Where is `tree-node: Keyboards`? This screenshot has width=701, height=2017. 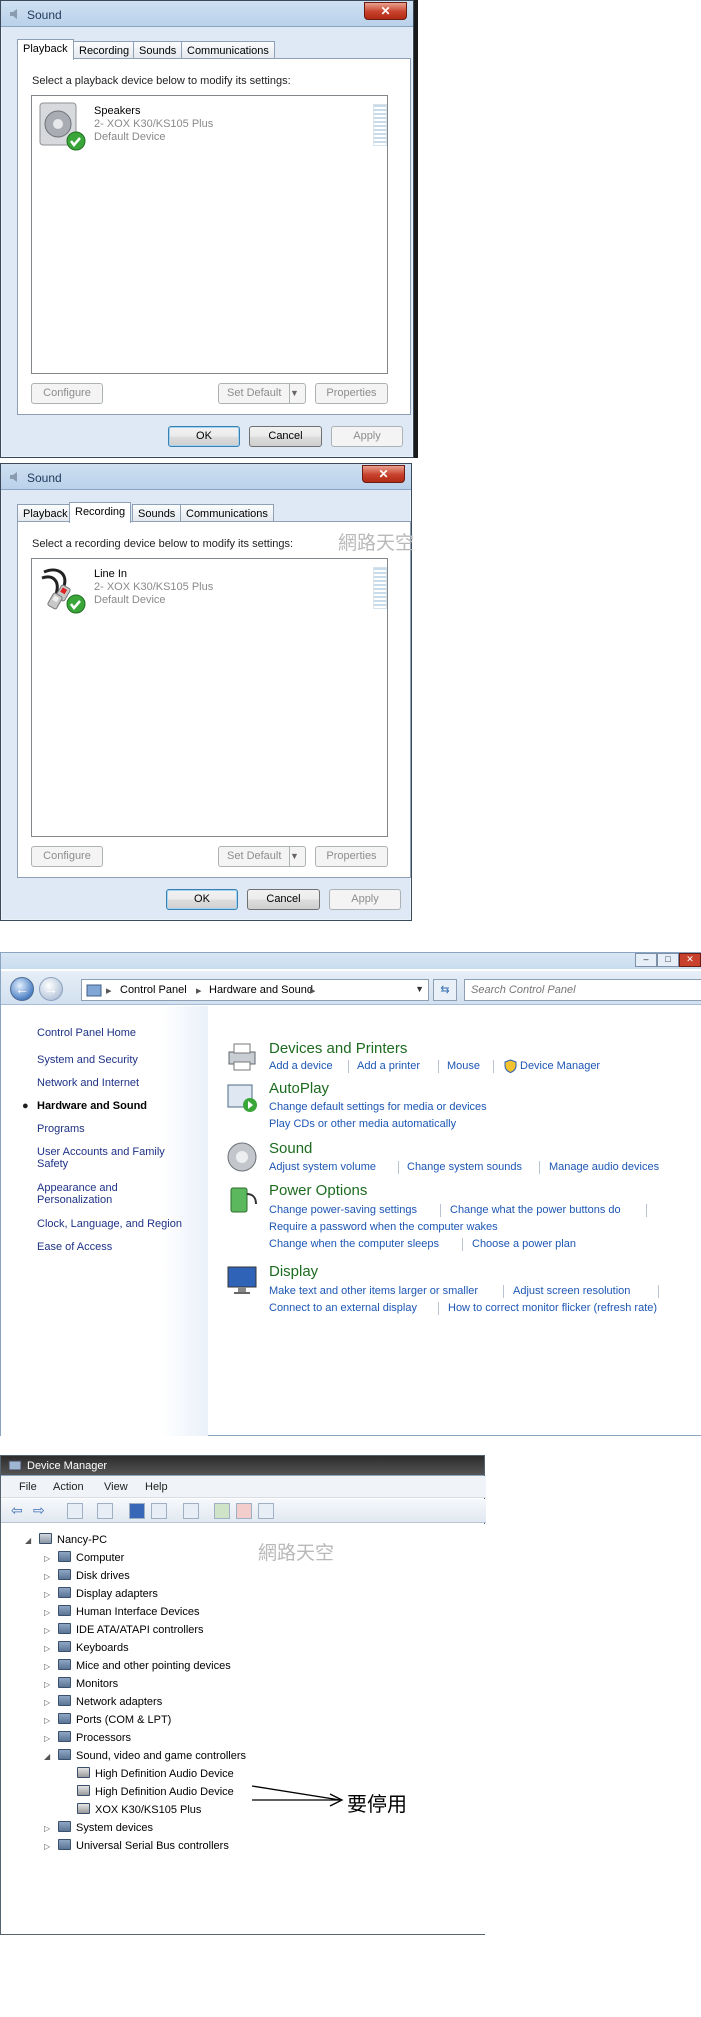 tree-node: Keyboards is located at coordinates (93, 1647).